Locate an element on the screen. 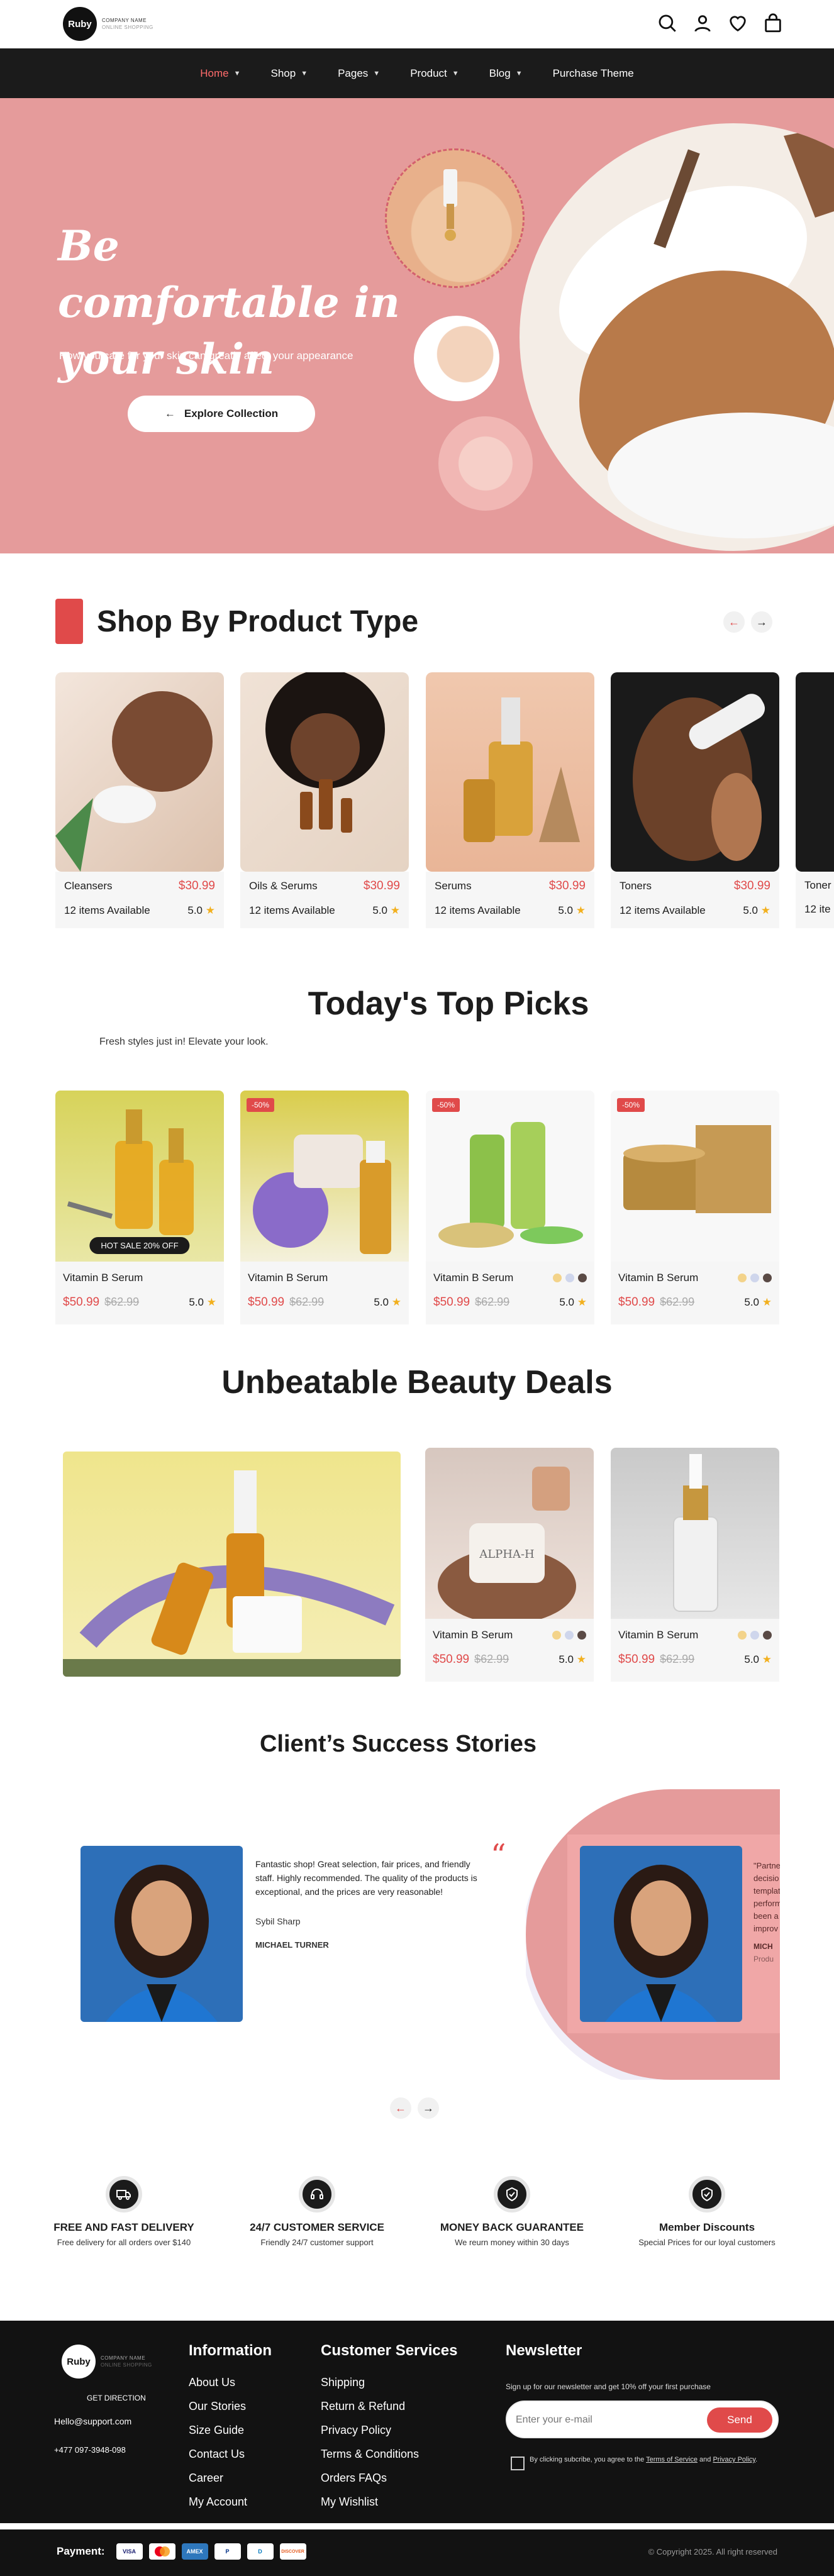 The height and width of the screenshot is (2576, 834). testimonials-title: Client’s Success Stories is located at coordinates (398, 1744).